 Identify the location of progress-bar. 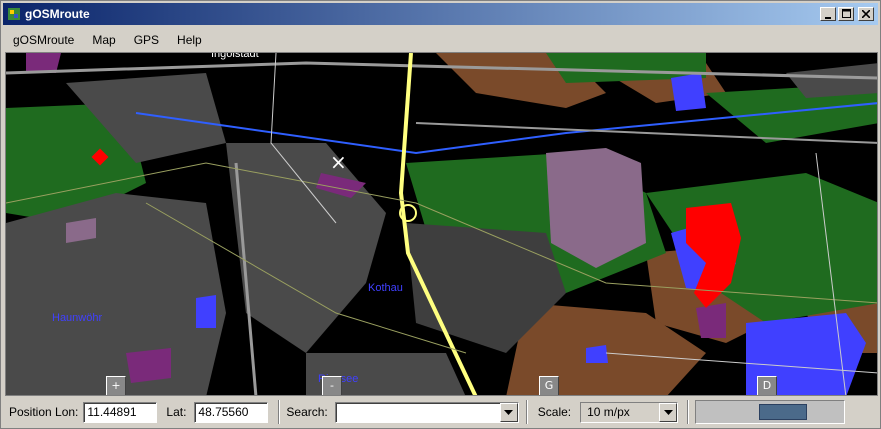
(770, 412).